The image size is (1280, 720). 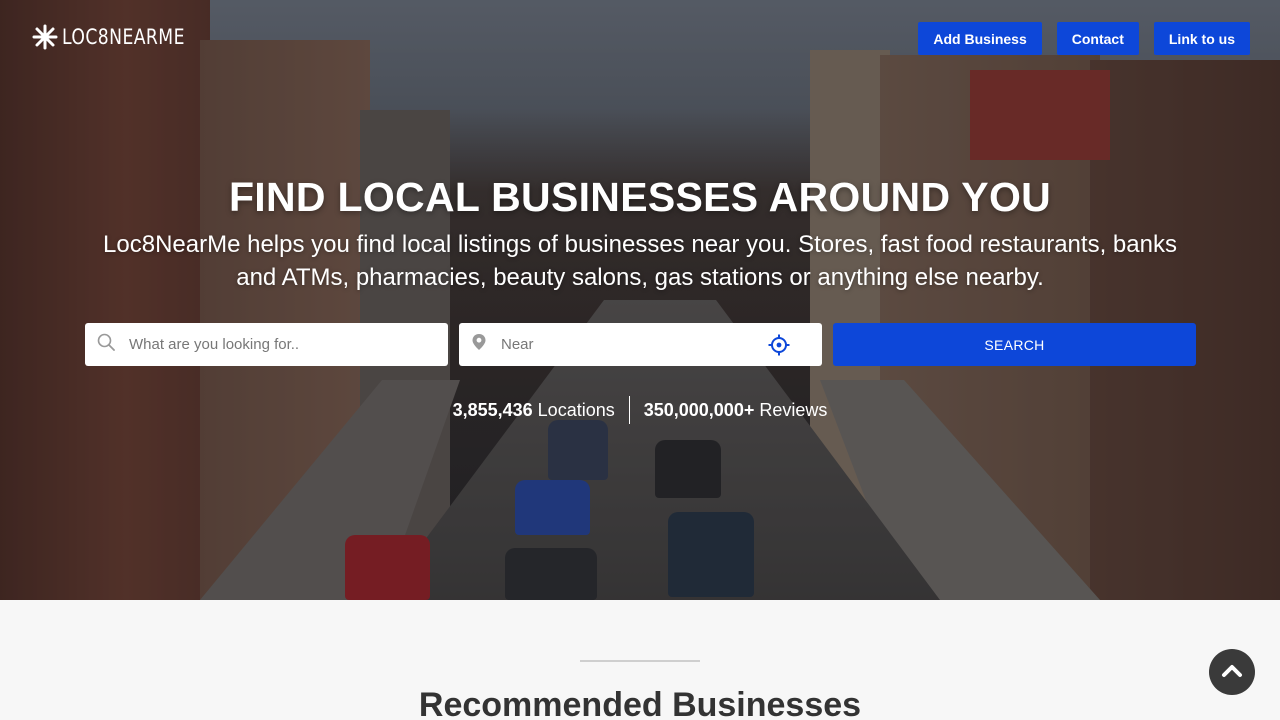 What do you see at coordinates (699, 409) in the screenshot?
I see `reviews-count: 350,000,000+` at bounding box center [699, 409].